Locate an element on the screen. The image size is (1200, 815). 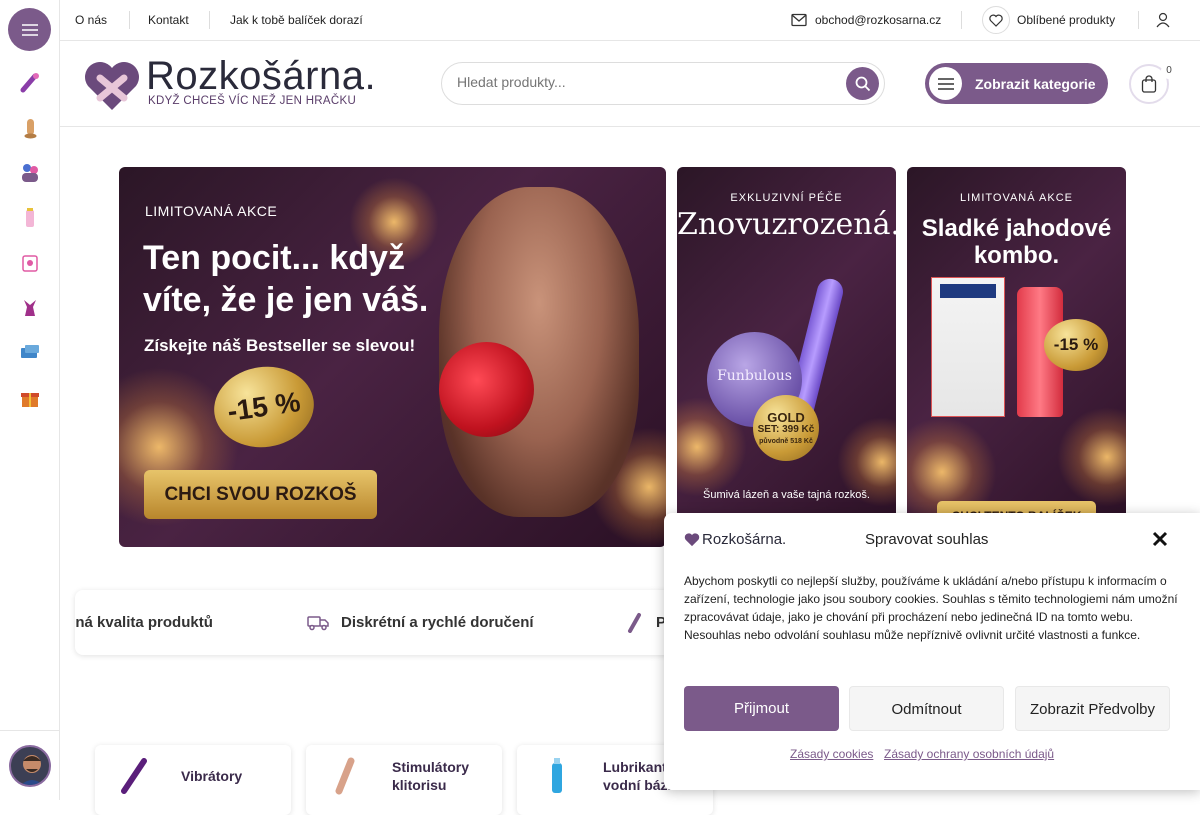
search-input is located at coordinates (647, 82).